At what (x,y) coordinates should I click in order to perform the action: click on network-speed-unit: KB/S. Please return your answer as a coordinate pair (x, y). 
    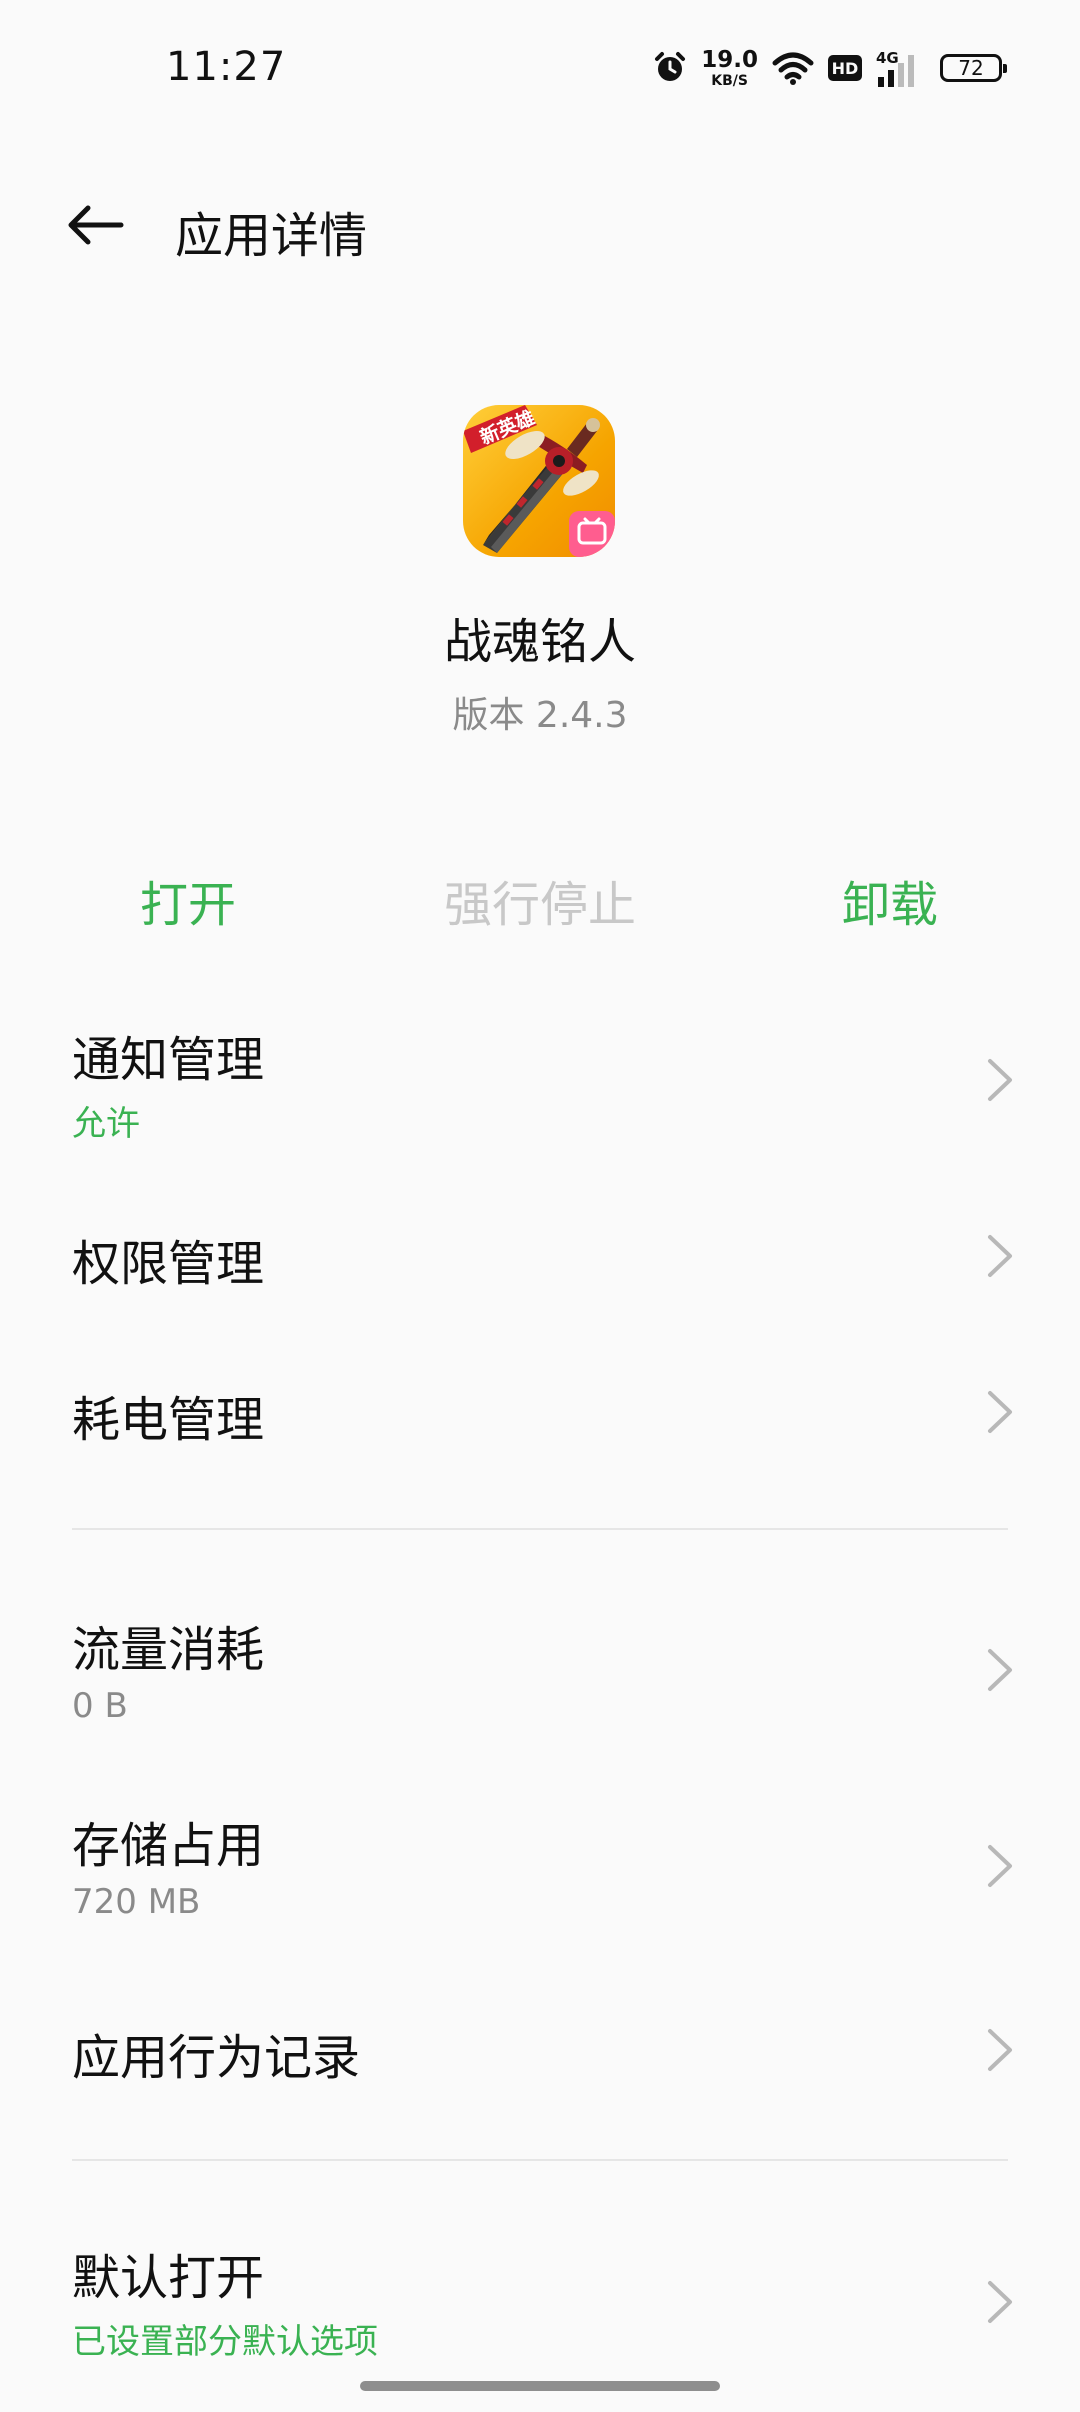
    Looking at the image, I should click on (729, 80).